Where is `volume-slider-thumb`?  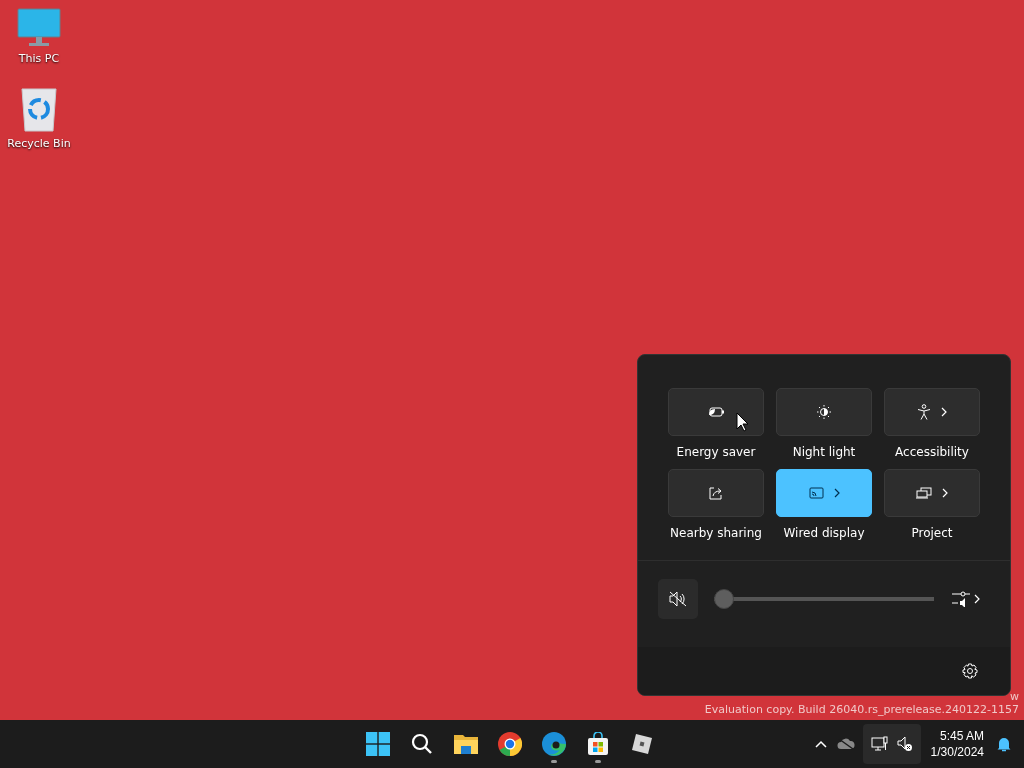 volume-slider-thumb is located at coordinates (724, 599).